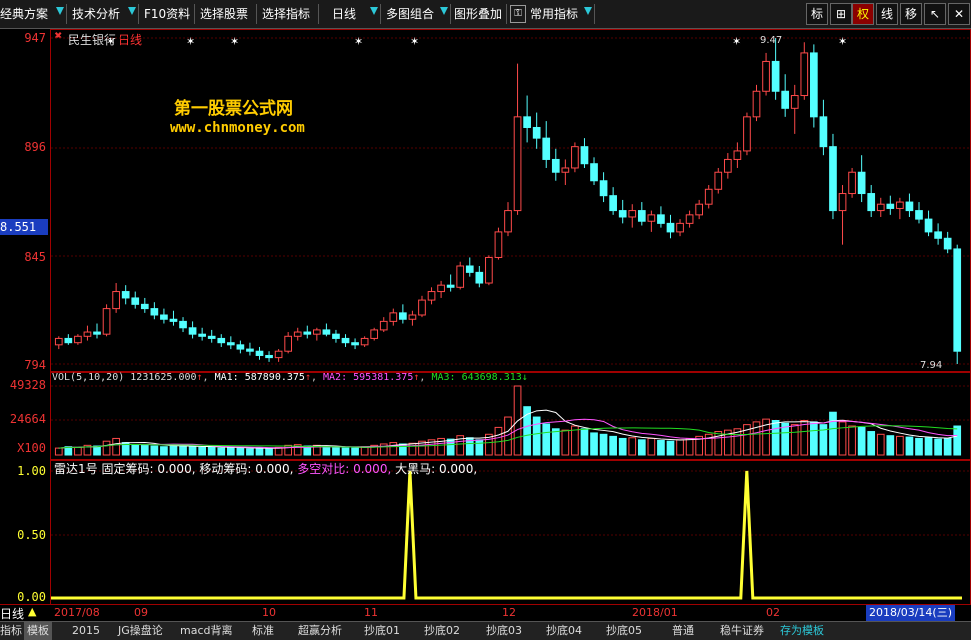 This screenshot has height=640, width=971. Describe the element at coordinates (32, 611) in the screenshot. I see `triangle-up-icon: ▲` at that location.